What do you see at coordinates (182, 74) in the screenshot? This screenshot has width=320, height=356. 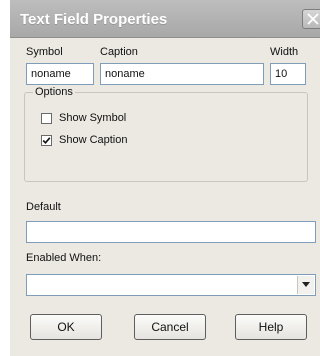 I see `caption-input: noname` at bounding box center [182, 74].